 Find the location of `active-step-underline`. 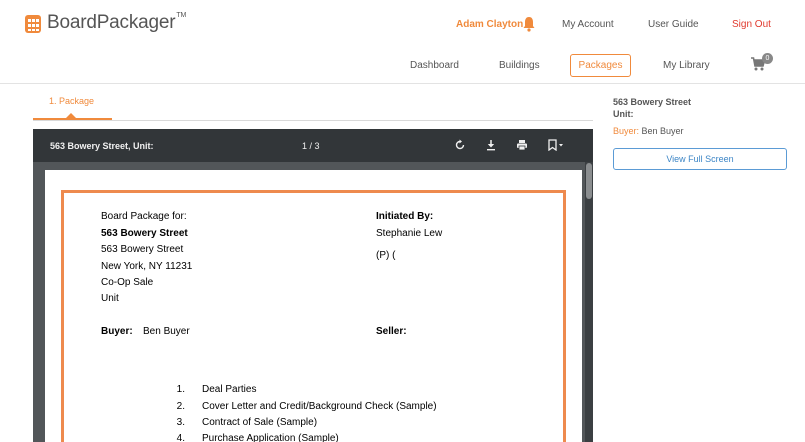

active-step-underline is located at coordinates (72, 119).